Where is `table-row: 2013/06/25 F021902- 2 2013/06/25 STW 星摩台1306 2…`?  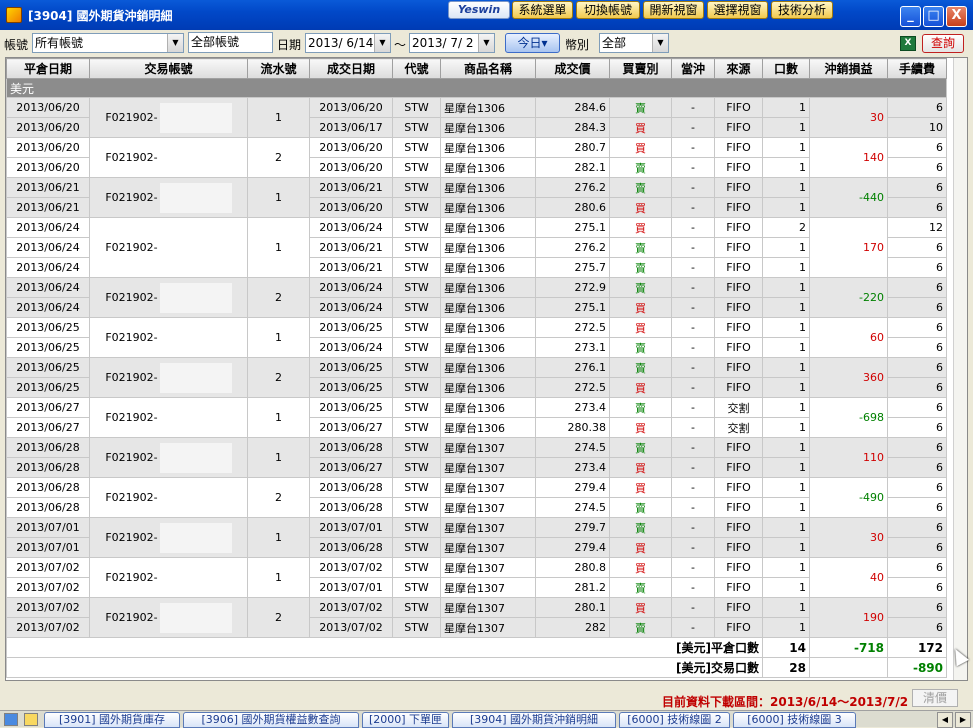 table-row: 2013/06/25 F021902- 2 2013/06/25 STW 星摩台1306 2… is located at coordinates (476, 377).